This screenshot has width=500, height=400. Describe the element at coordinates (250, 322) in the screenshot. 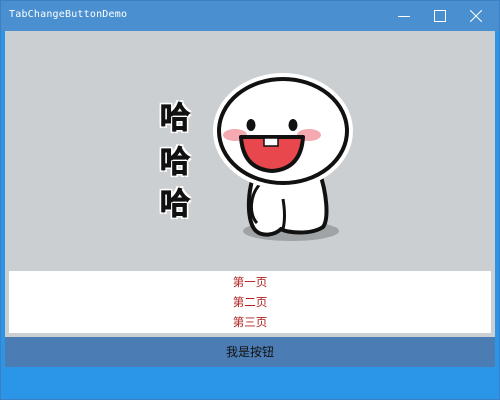

I see `tab-page-3: 第三页` at that location.